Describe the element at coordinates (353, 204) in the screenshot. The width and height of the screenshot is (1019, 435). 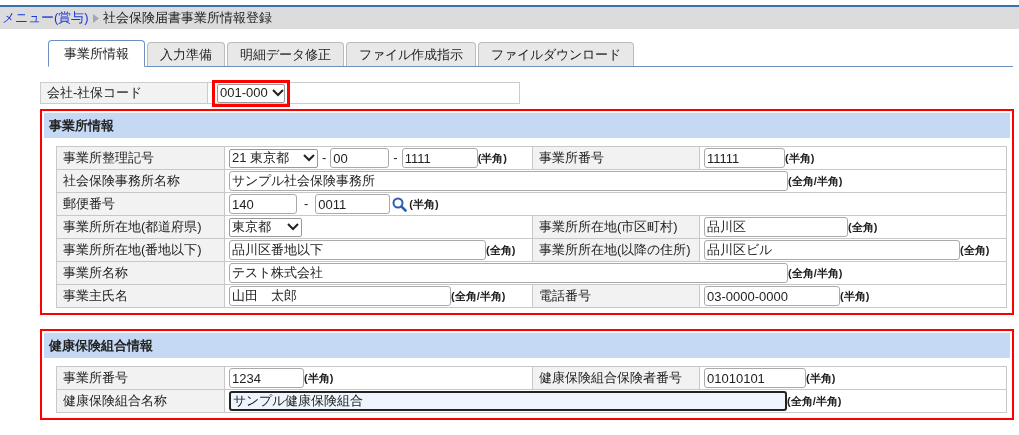
I see `input-field: 0011` at that location.